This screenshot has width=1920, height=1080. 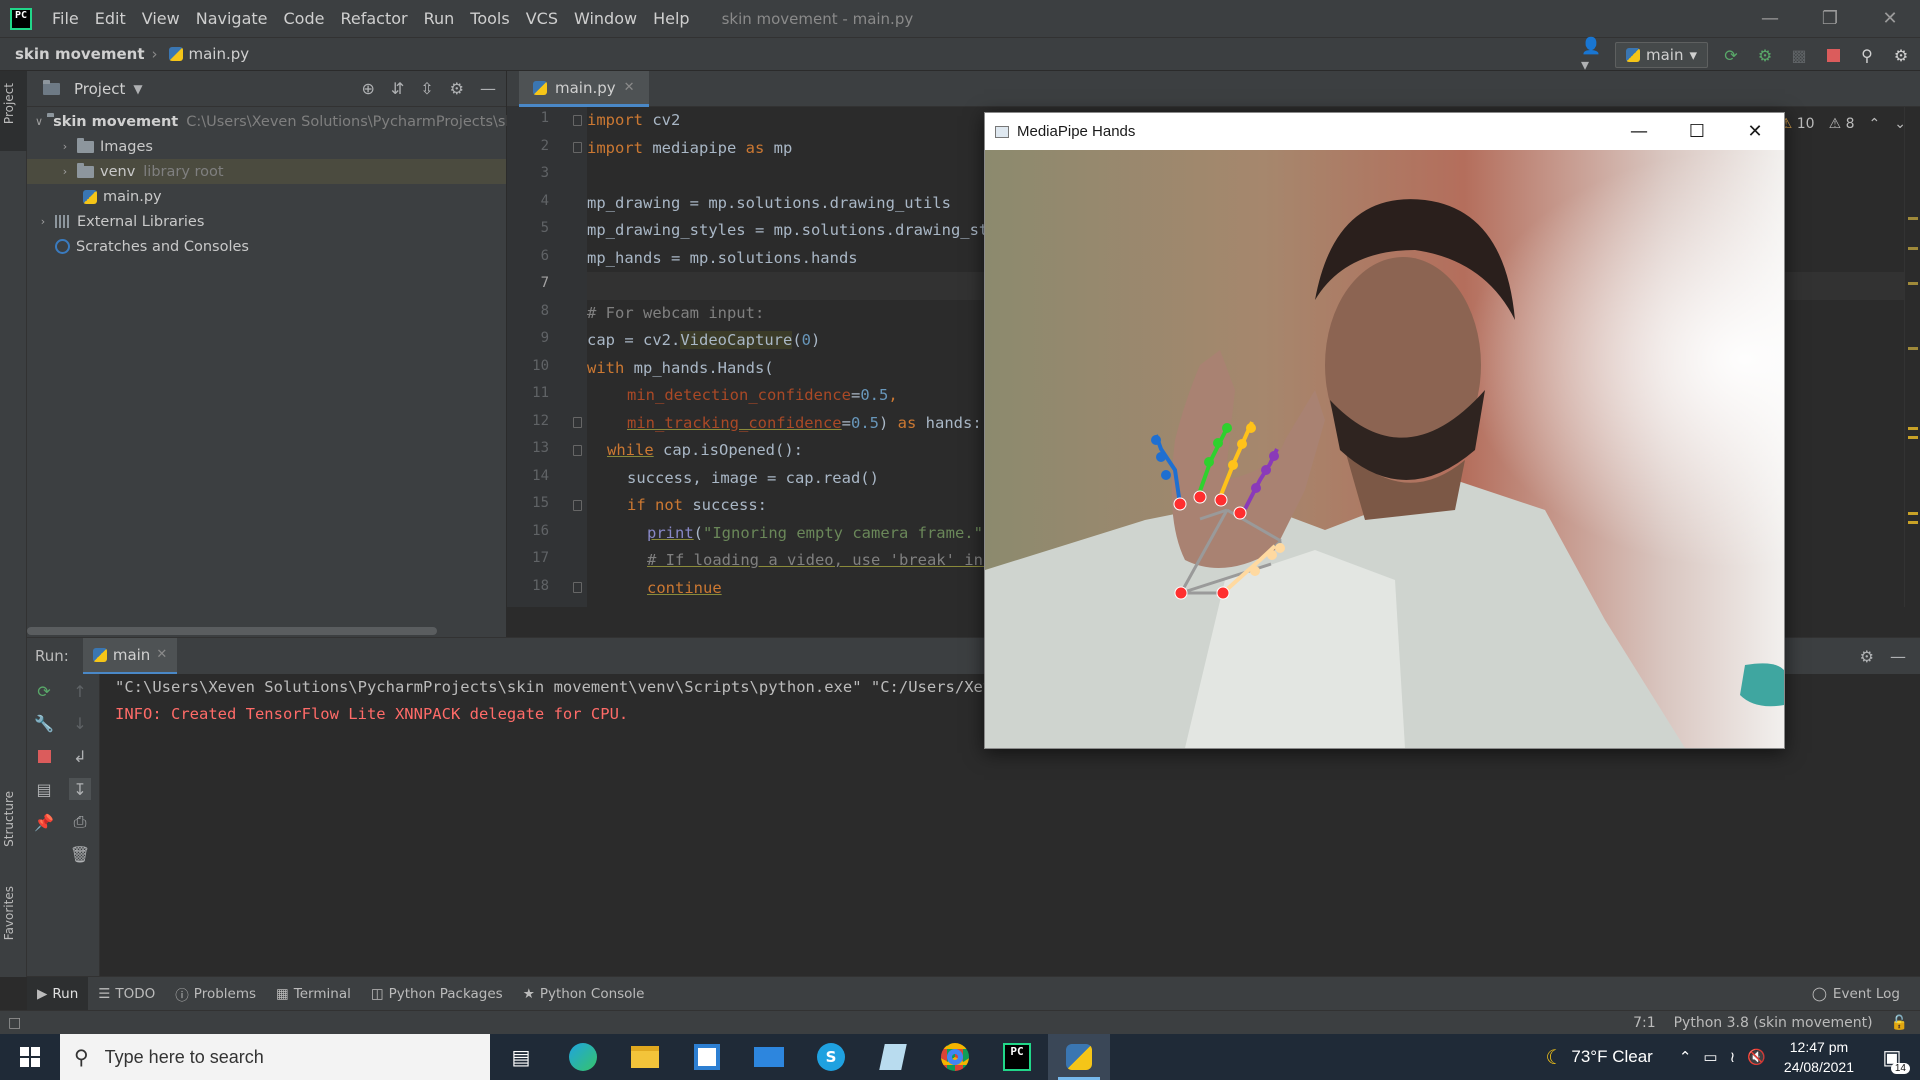 What do you see at coordinates (1644, 1023) in the screenshot?
I see `caret-position: 7:1` at bounding box center [1644, 1023].